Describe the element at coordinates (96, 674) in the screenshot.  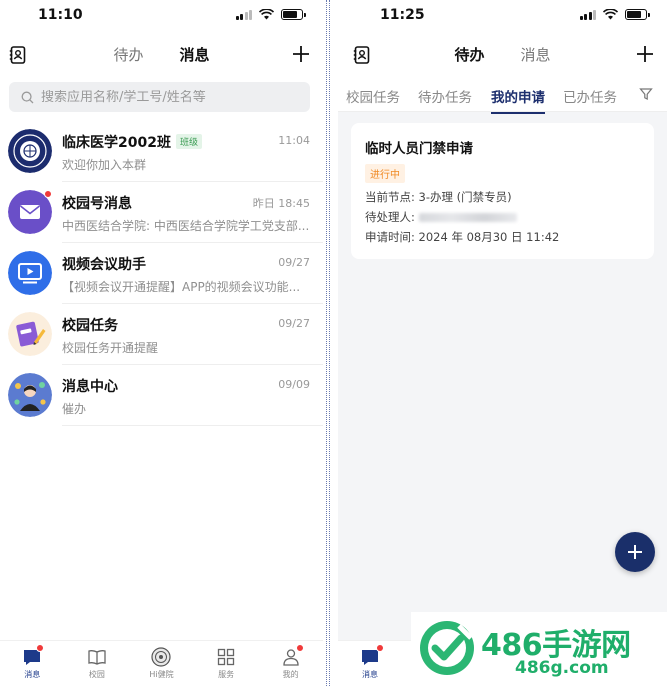
I see `nav-label: 校园` at that location.